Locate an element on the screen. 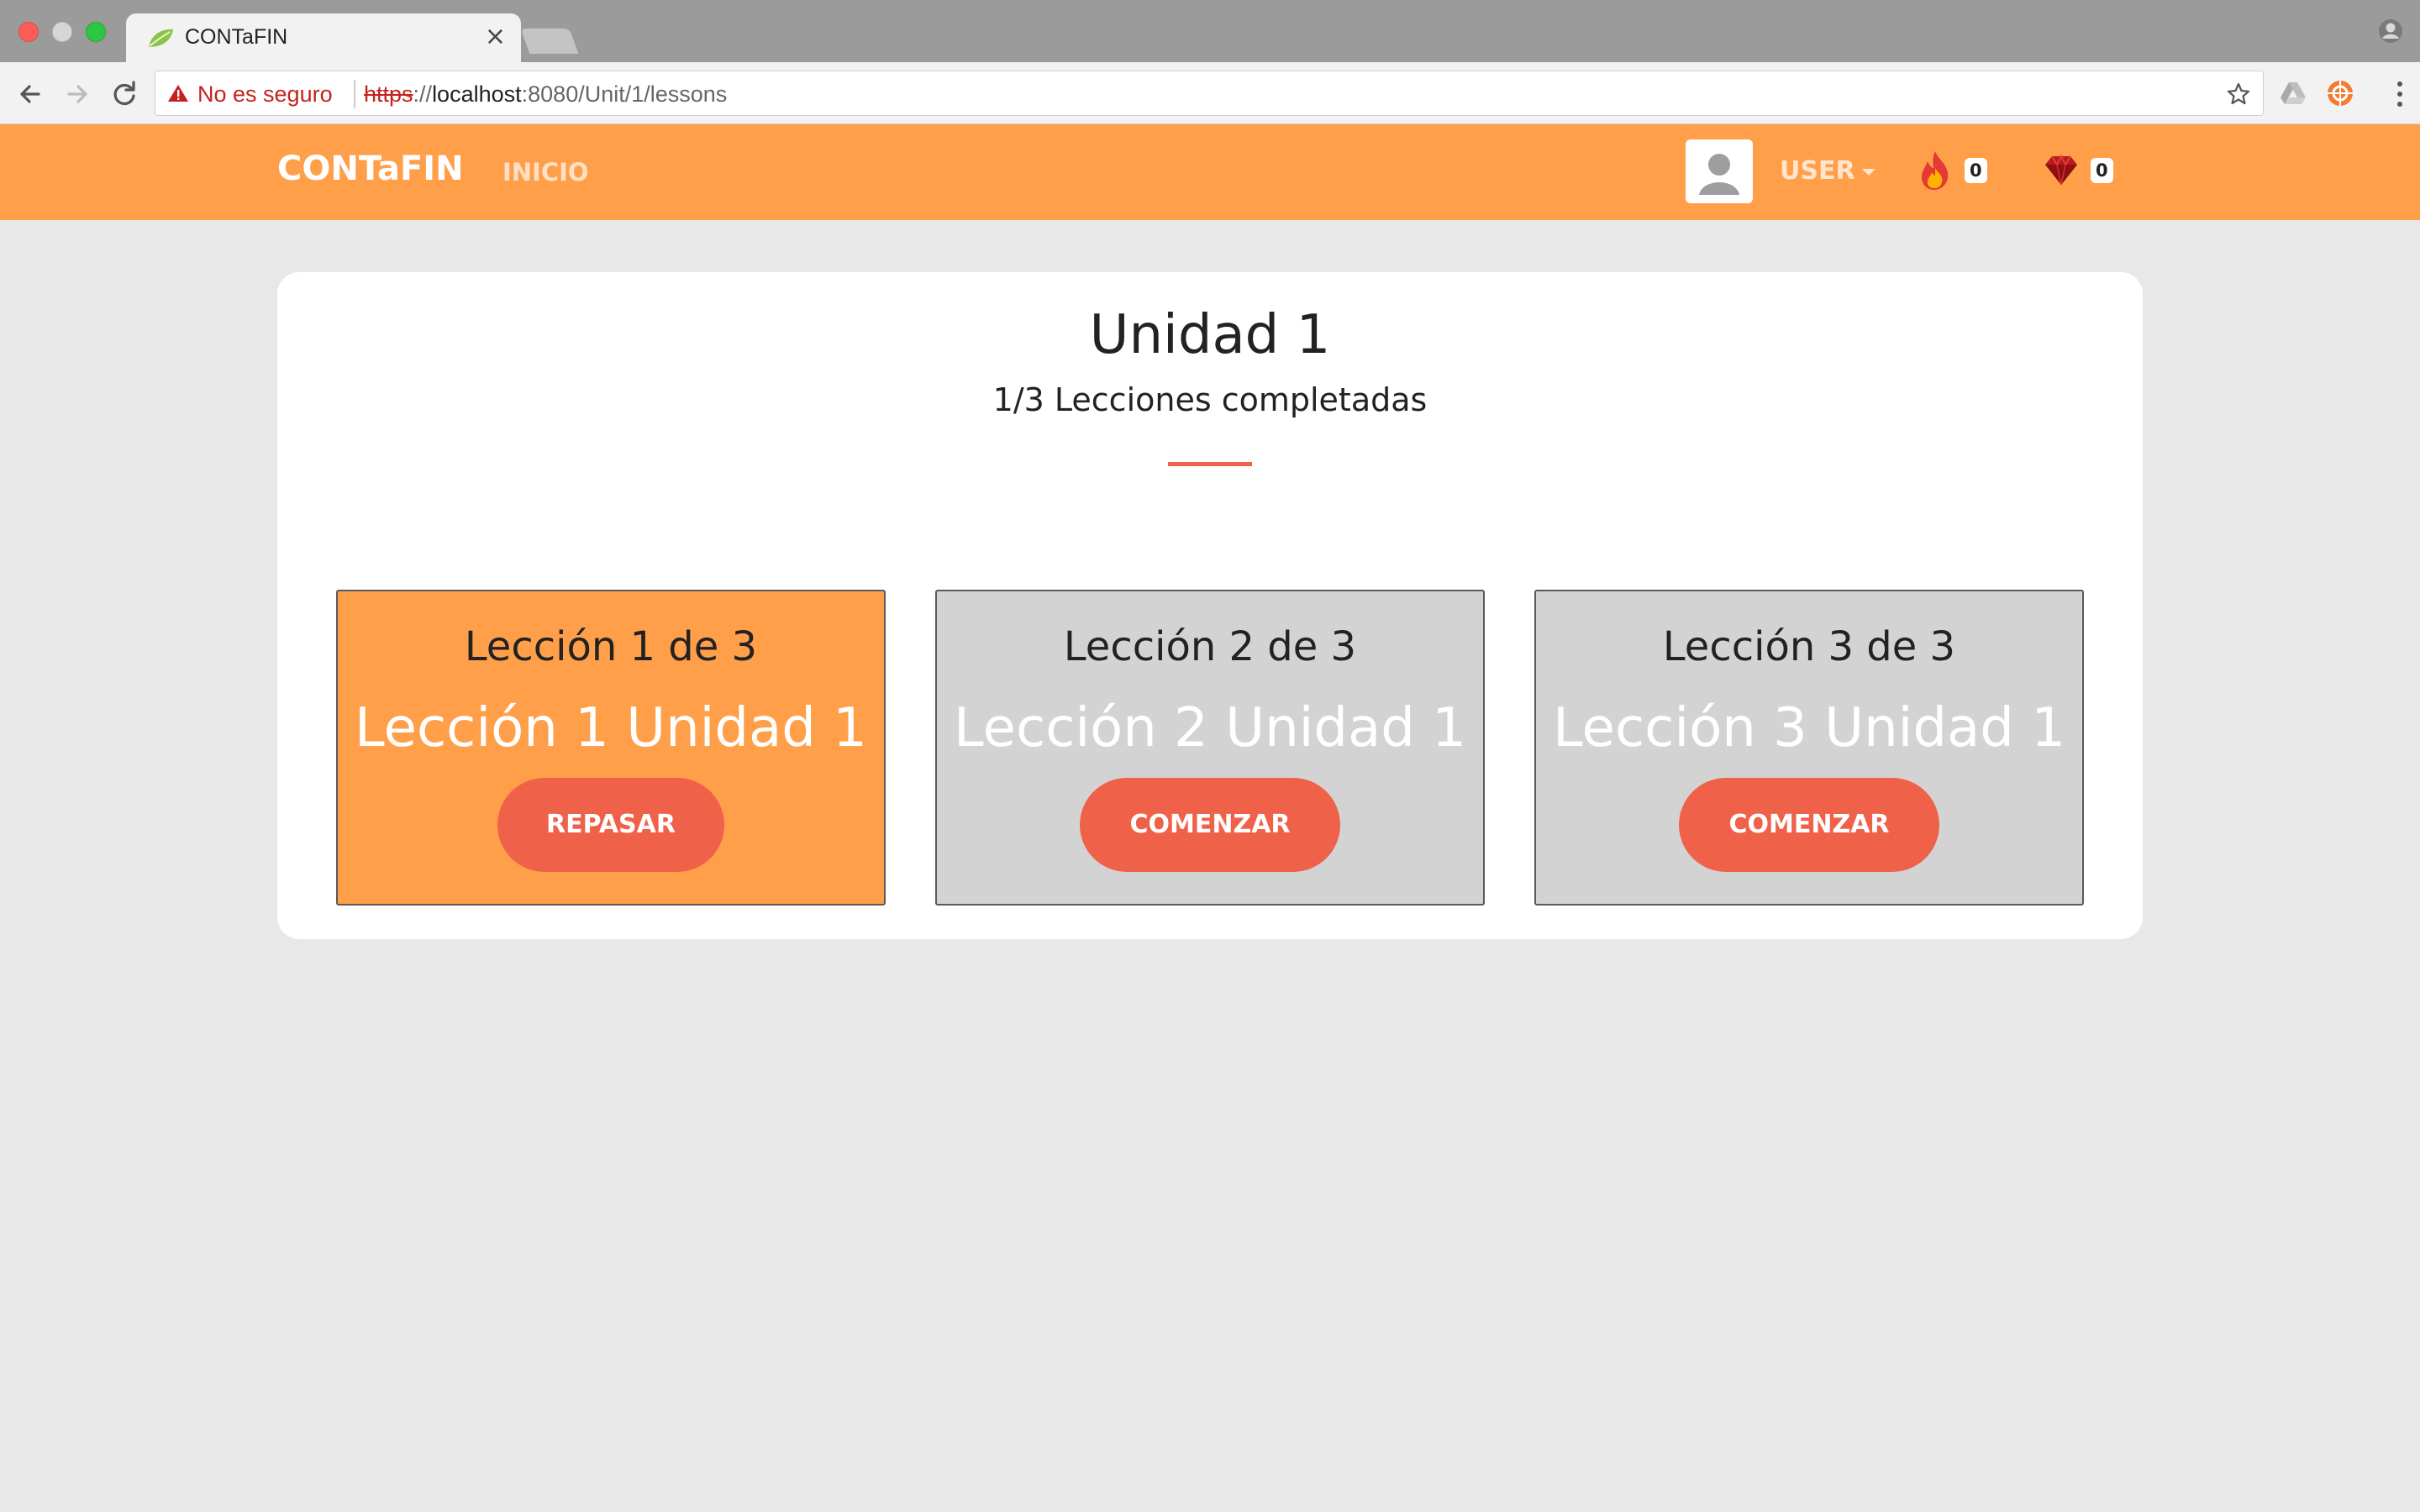 The width and height of the screenshot is (2420, 1512). page-title: Unidad 1 is located at coordinates (1210, 335).